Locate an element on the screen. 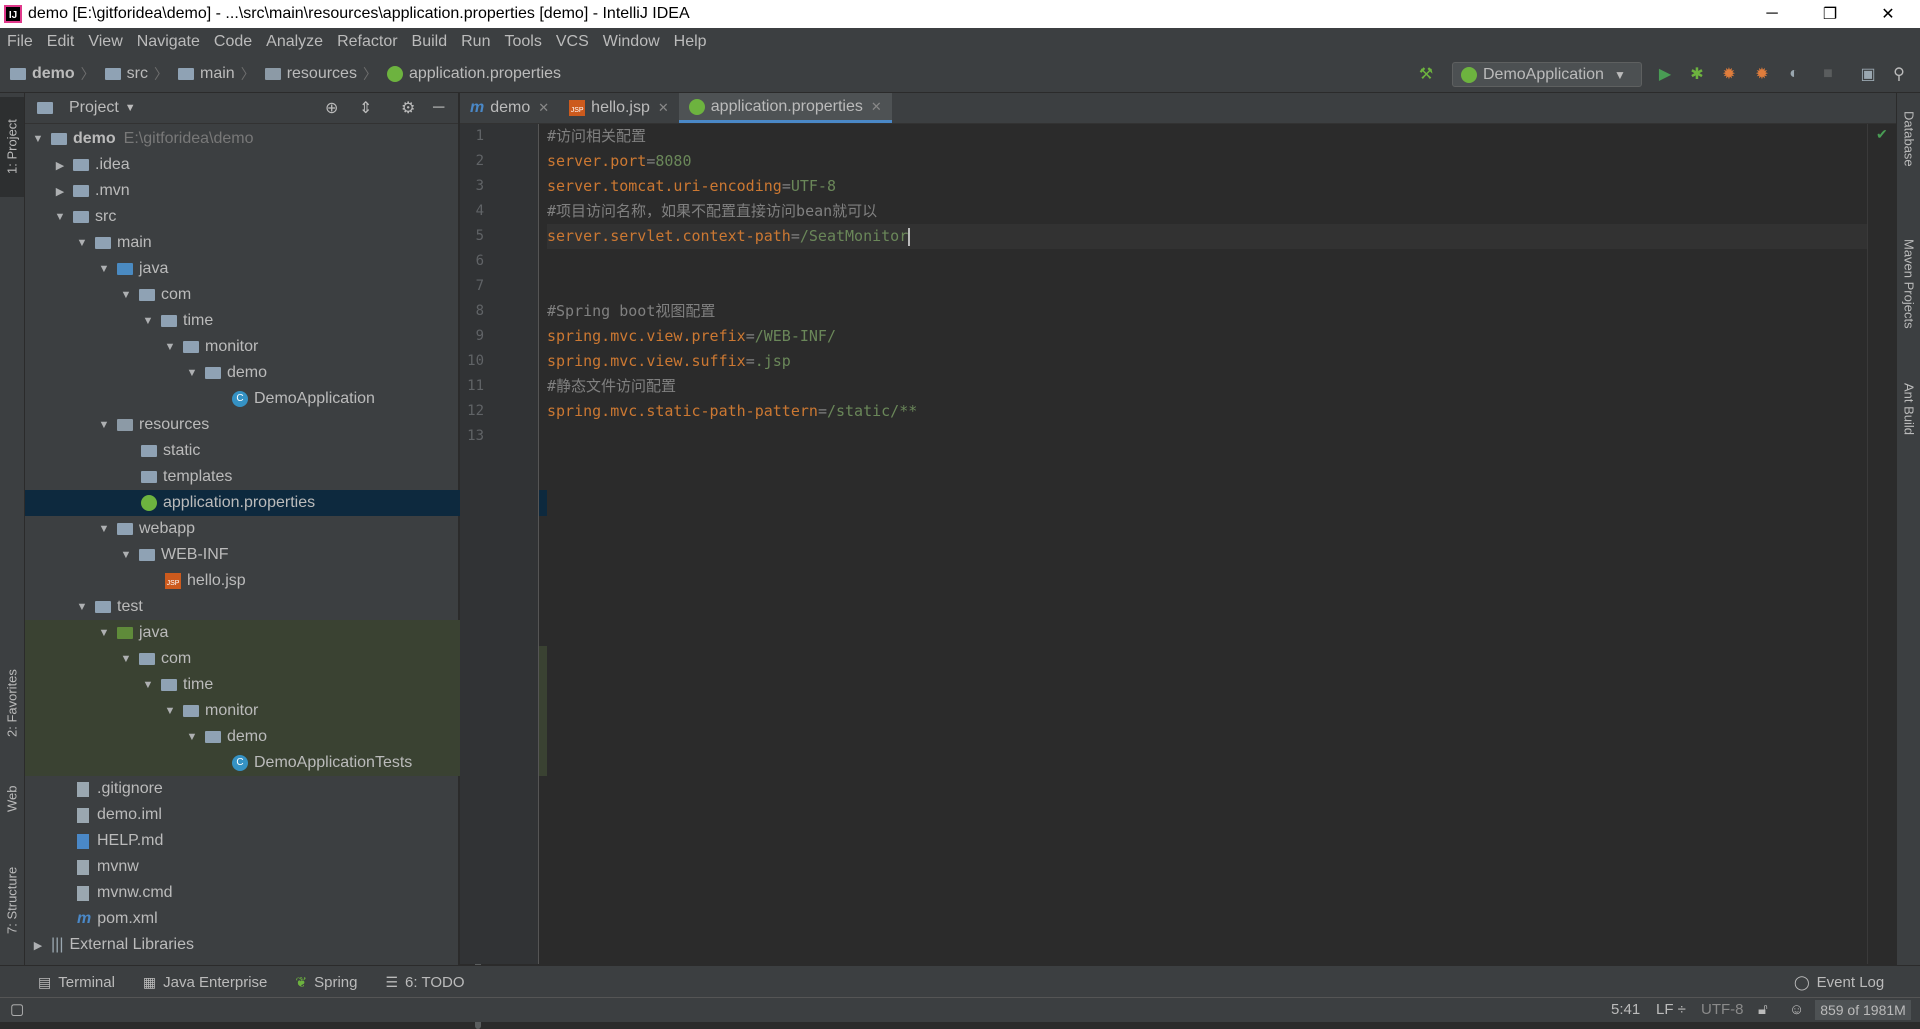  tree-item-mvn: ▶ .mvn is located at coordinates (255, 191).